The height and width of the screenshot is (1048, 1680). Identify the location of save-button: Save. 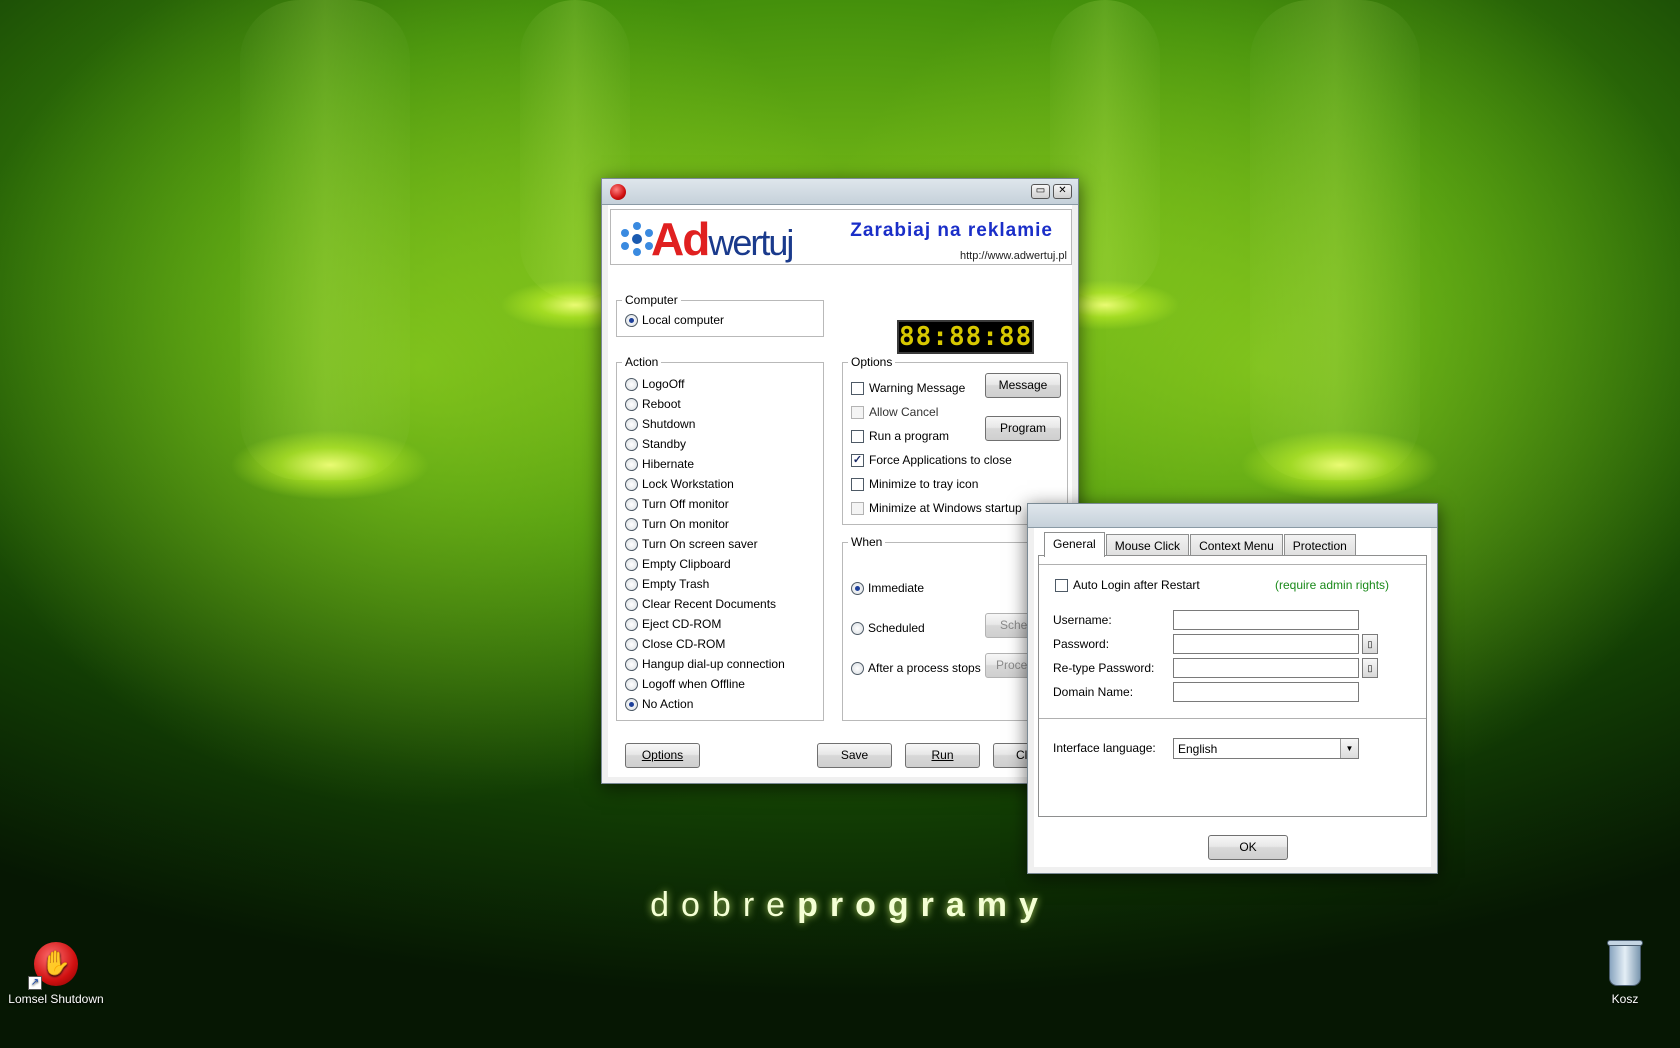
(854, 755).